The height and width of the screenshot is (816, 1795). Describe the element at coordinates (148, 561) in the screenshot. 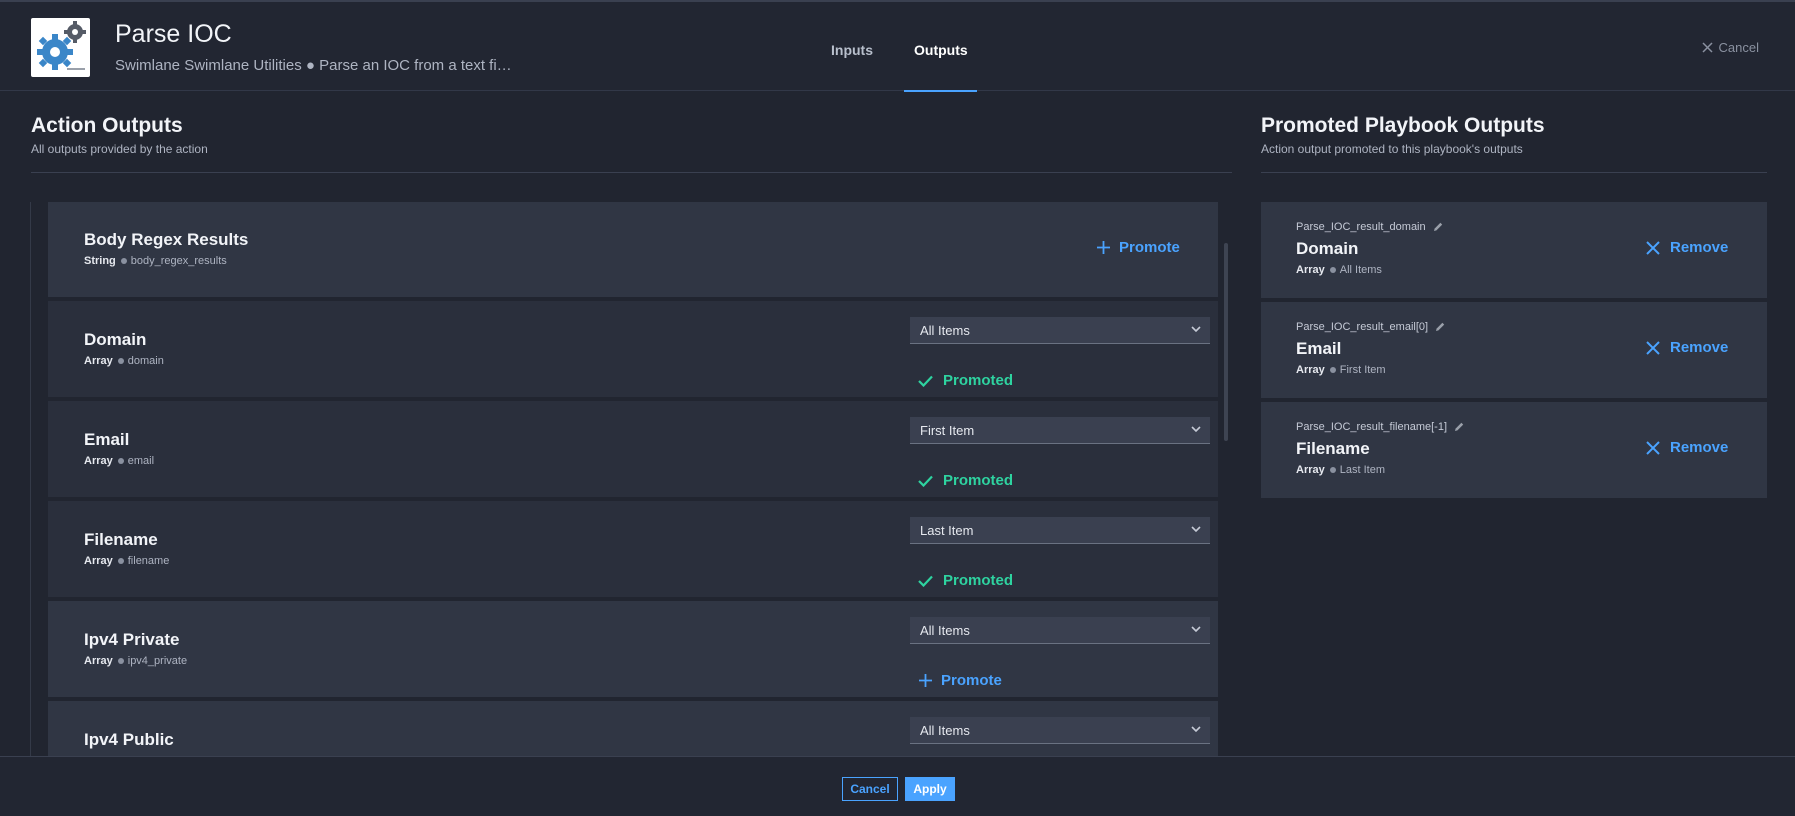

I see `output-key: filename` at that location.